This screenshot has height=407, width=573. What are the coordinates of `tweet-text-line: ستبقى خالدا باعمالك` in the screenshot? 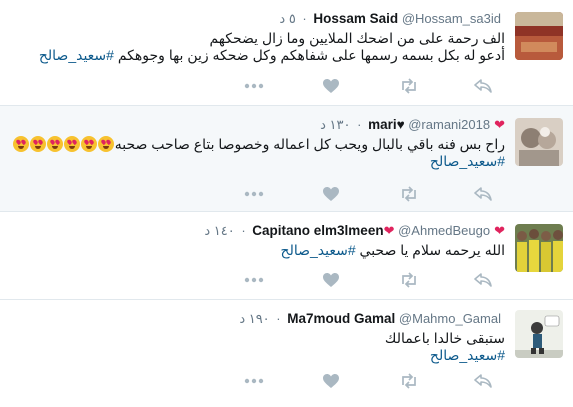 It's located at (444, 338).